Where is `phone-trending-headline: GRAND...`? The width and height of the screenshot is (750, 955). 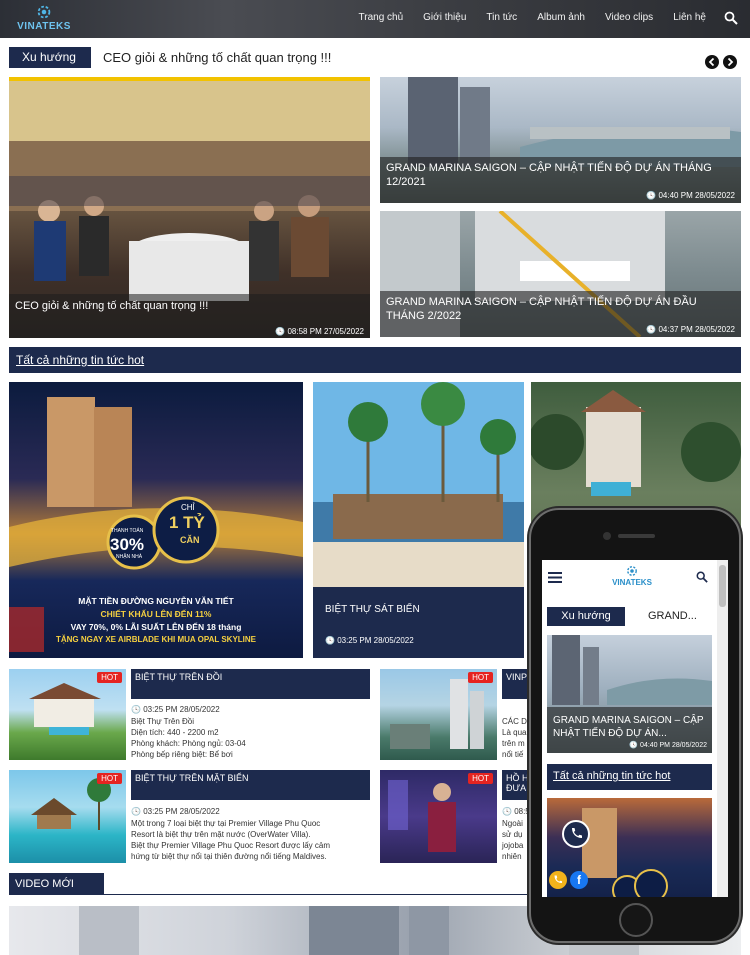 phone-trending-headline: GRAND... is located at coordinates (672, 616).